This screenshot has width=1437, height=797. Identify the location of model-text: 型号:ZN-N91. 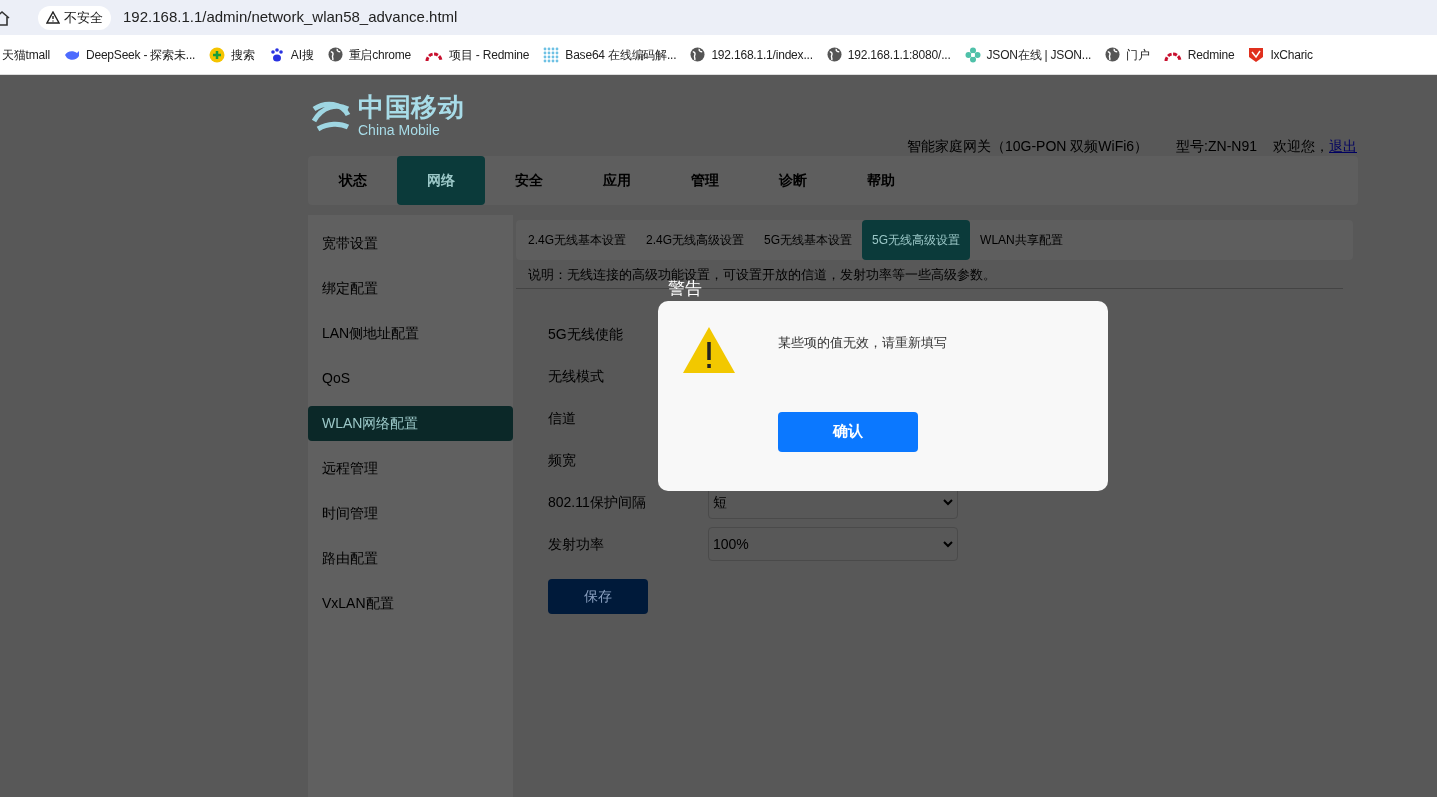
(1216, 146).